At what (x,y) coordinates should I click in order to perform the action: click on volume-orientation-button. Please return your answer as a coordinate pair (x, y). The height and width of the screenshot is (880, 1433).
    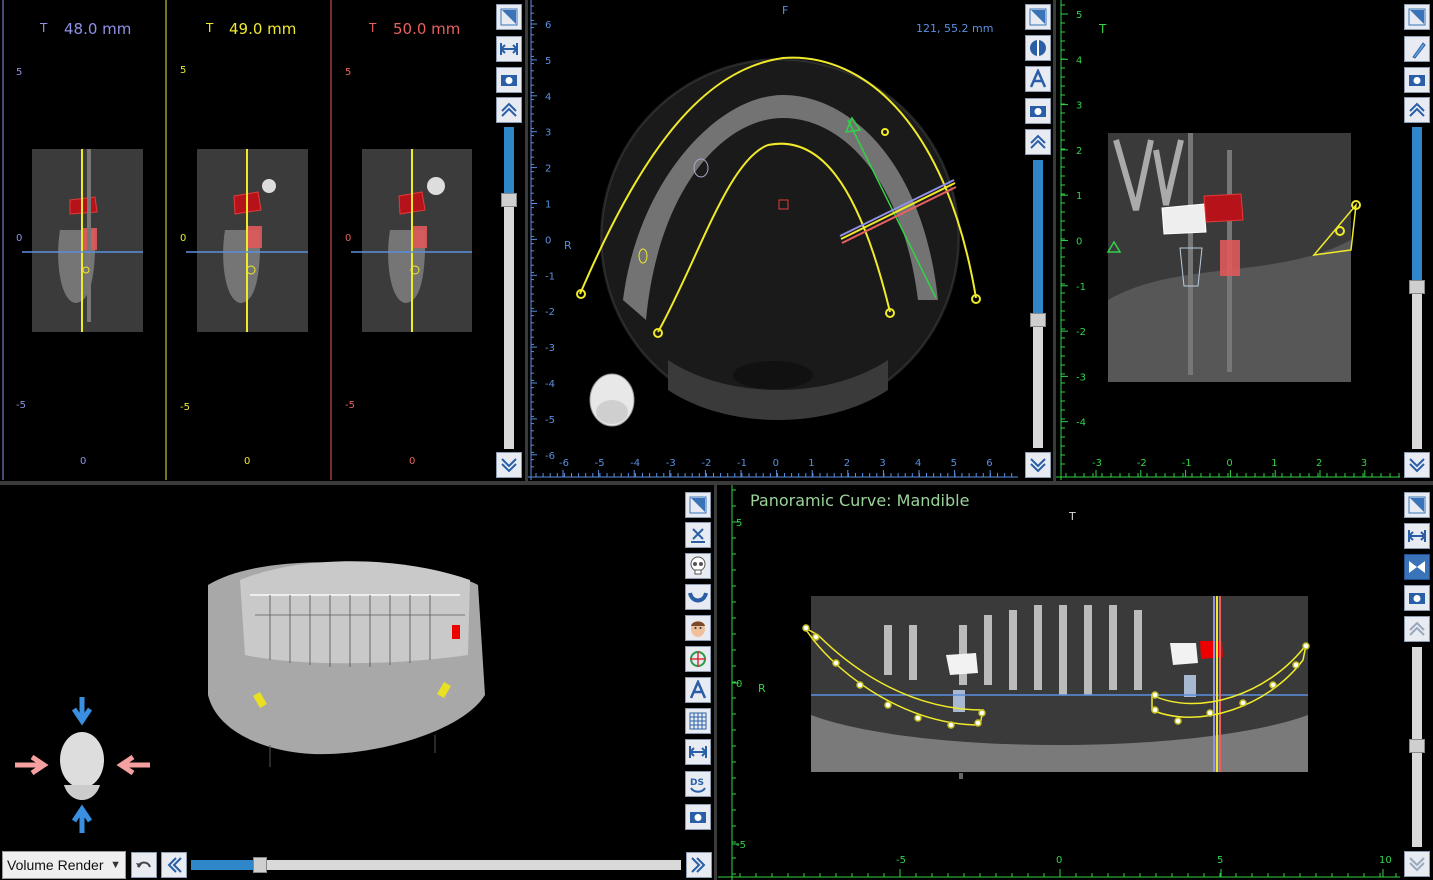
    Looking at the image, I should click on (698, 659).